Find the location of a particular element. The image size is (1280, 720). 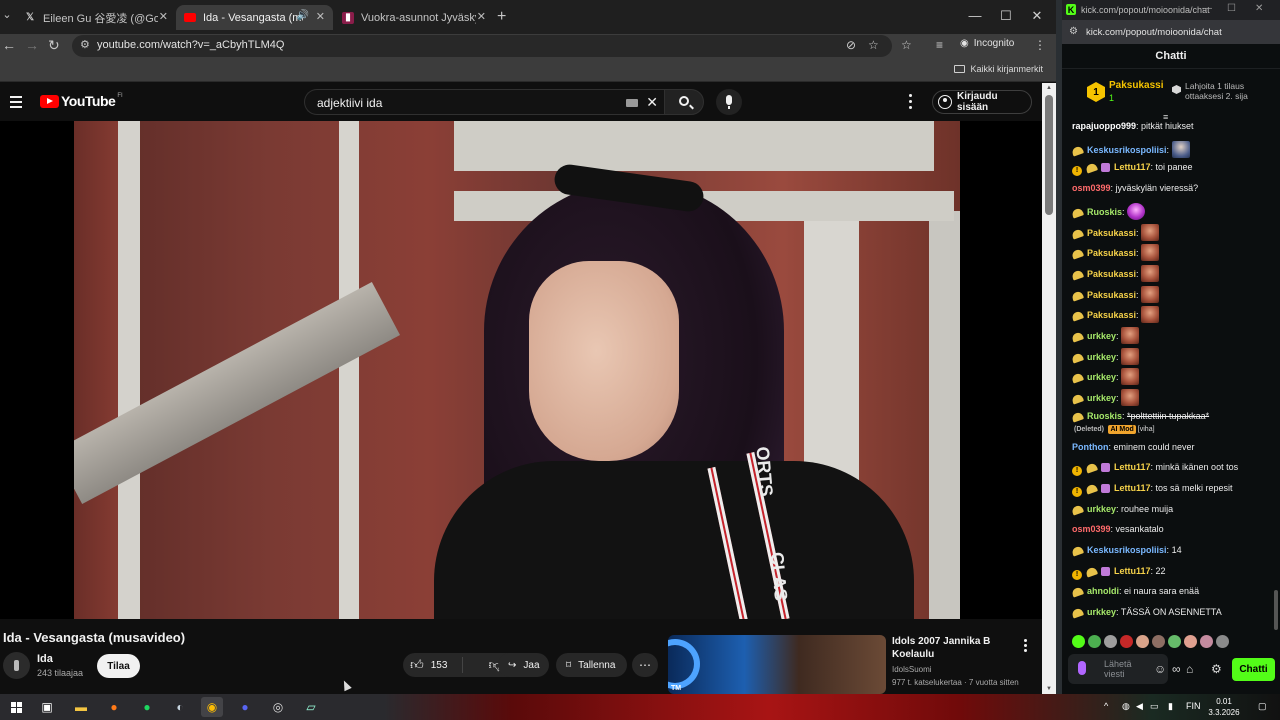

clock: 0.01 3.3.2026 is located at coordinates (1224, 707).